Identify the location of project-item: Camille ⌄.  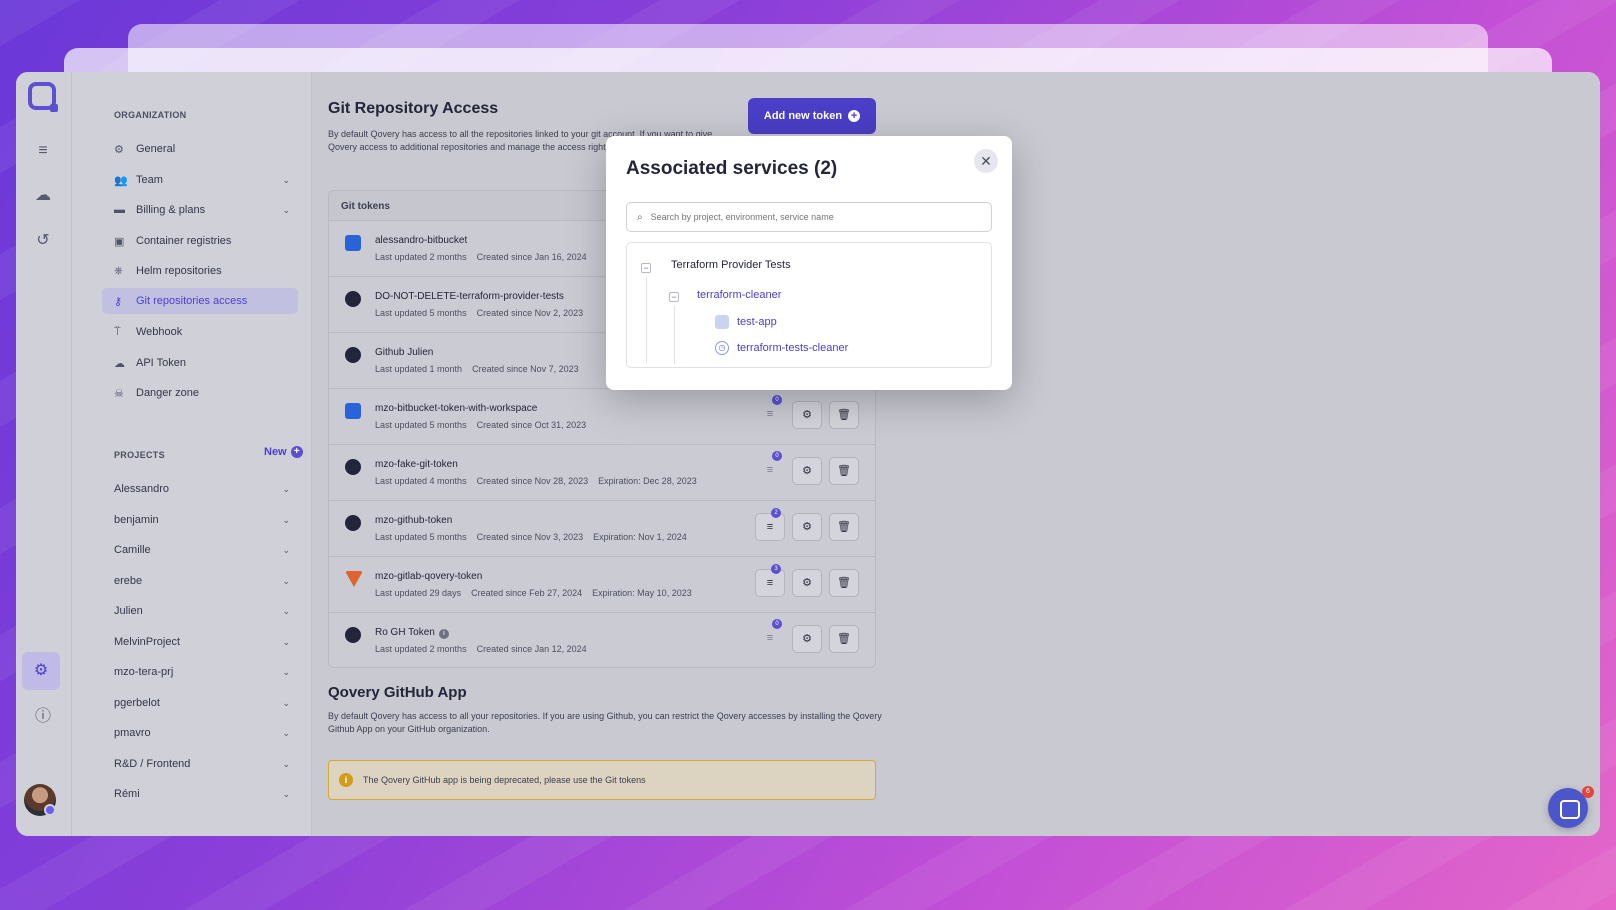
(200, 550).